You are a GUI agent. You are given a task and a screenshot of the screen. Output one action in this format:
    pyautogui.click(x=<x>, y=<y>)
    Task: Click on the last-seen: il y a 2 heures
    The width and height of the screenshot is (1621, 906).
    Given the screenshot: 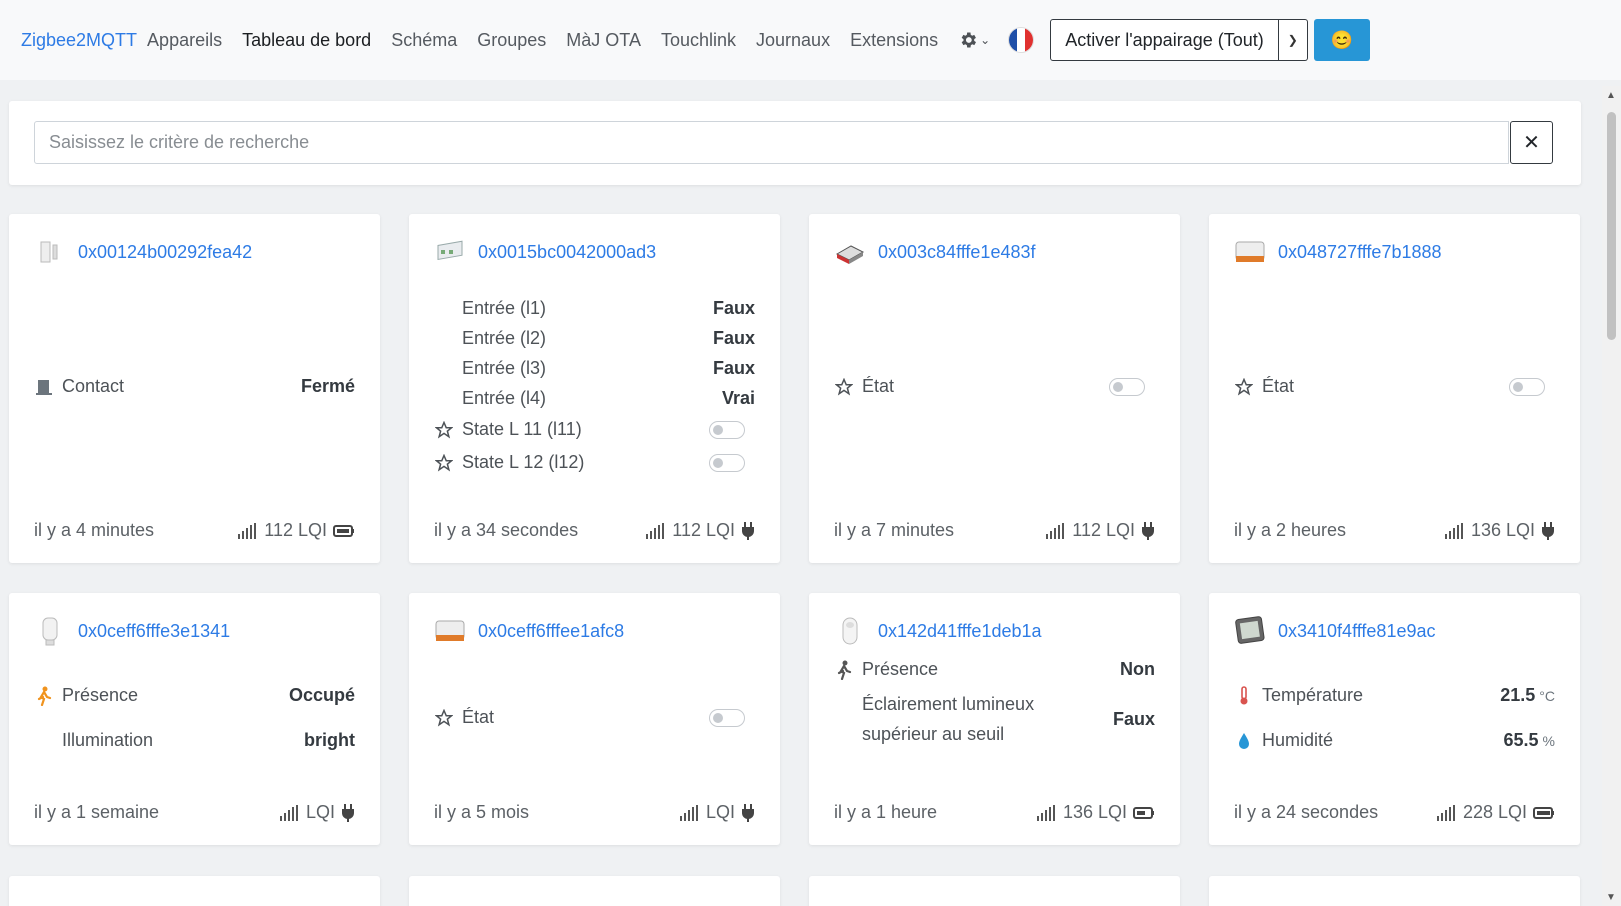 What is the action you would take?
    pyautogui.click(x=1290, y=530)
    